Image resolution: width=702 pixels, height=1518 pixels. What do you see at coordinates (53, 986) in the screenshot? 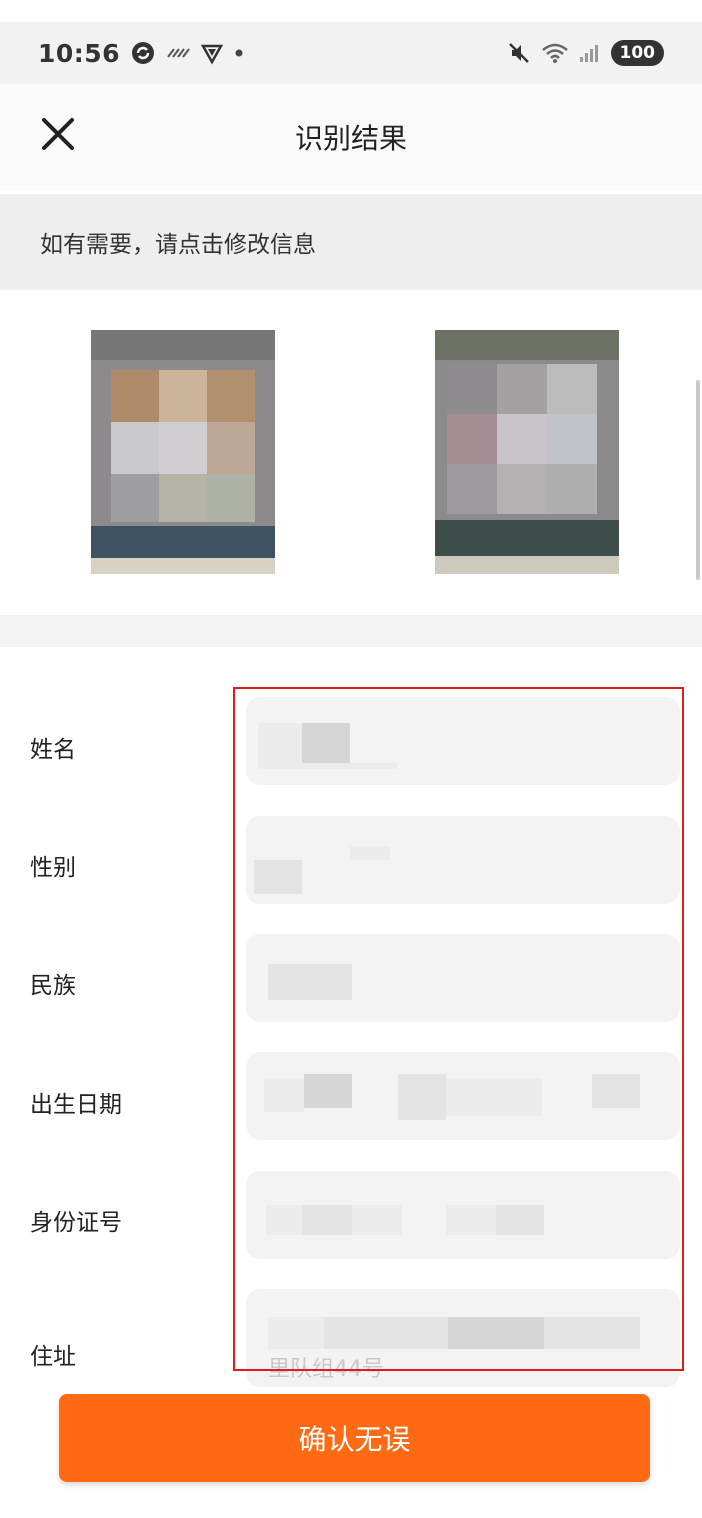
I see `field-label-ethnicity: 民族` at bounding box center [53, 986].